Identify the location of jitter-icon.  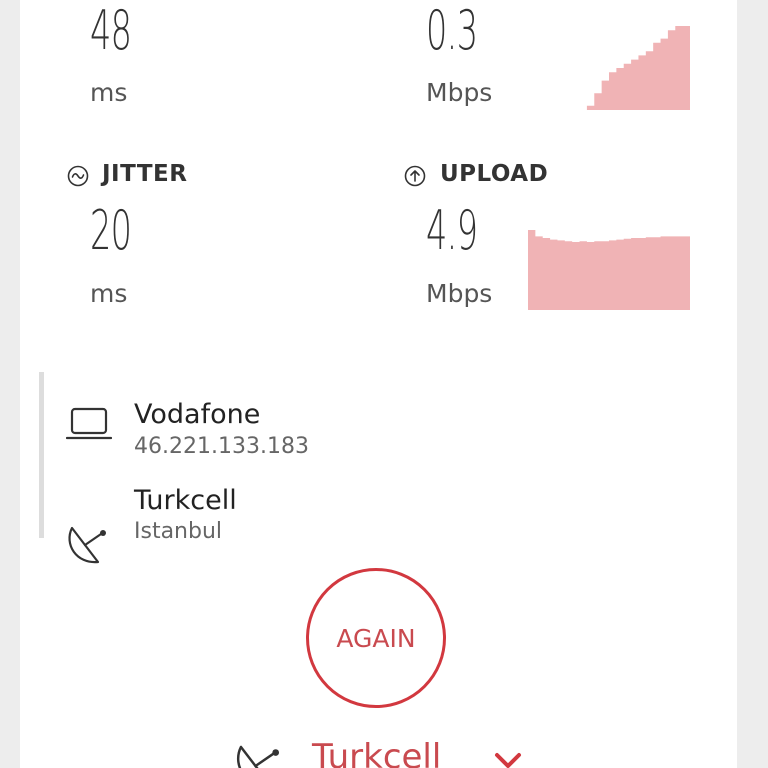
(78, 176).